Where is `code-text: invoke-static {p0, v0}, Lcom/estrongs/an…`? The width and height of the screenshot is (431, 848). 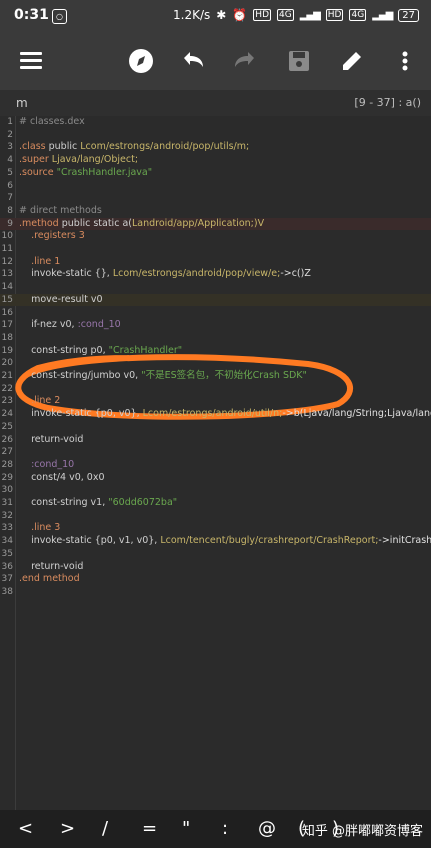 code-text: invoke-static {p0, v0}, Lcom/estrongs/an… is located at coordinates (225, 414).